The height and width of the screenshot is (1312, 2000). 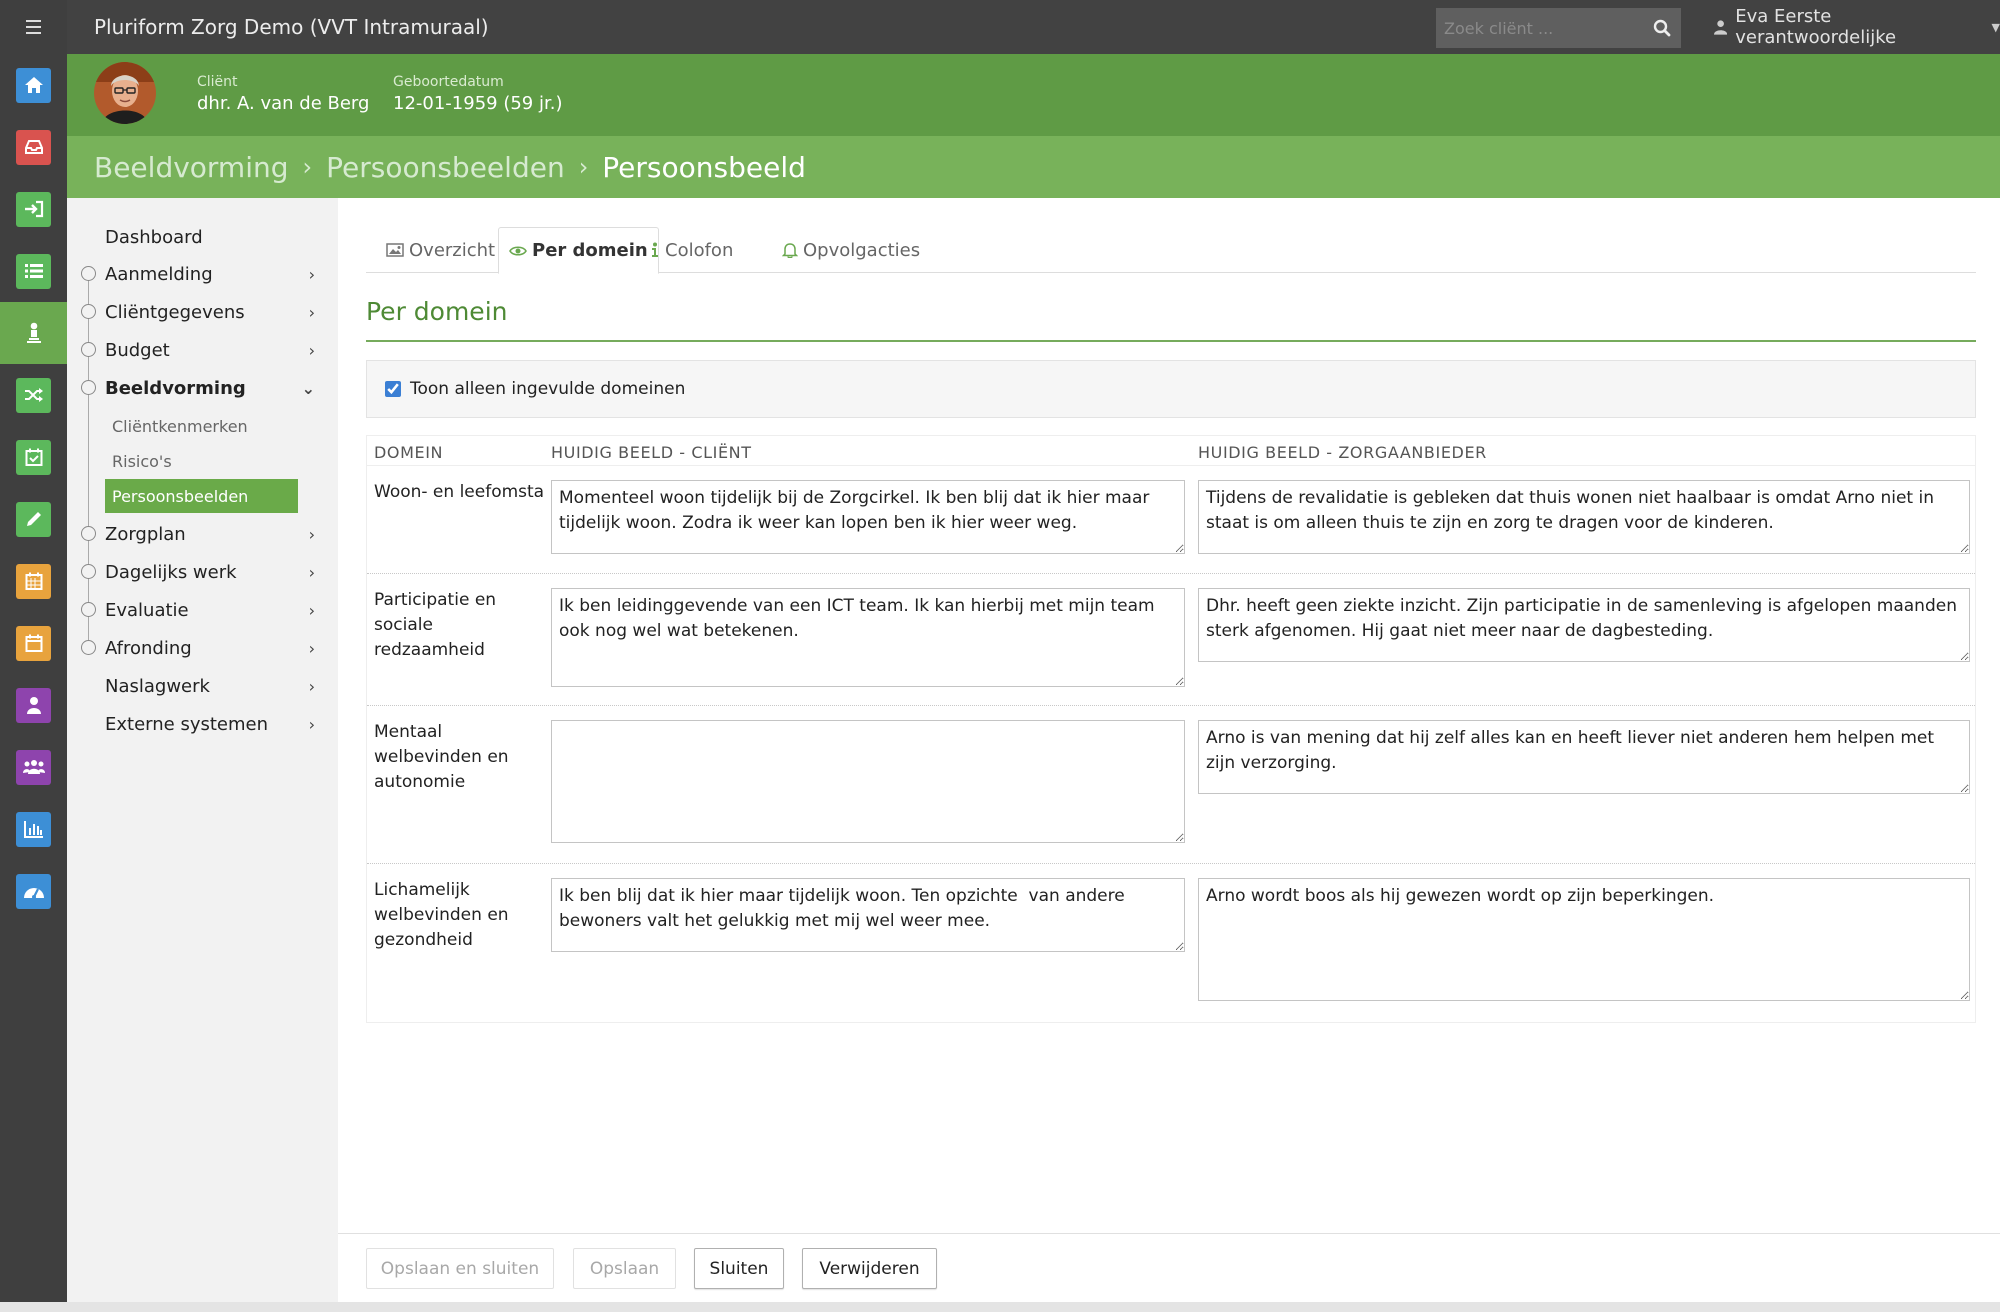 I want to click on domain-label: Participatie en sociale redzaamheid, so click(x=435, y=625).